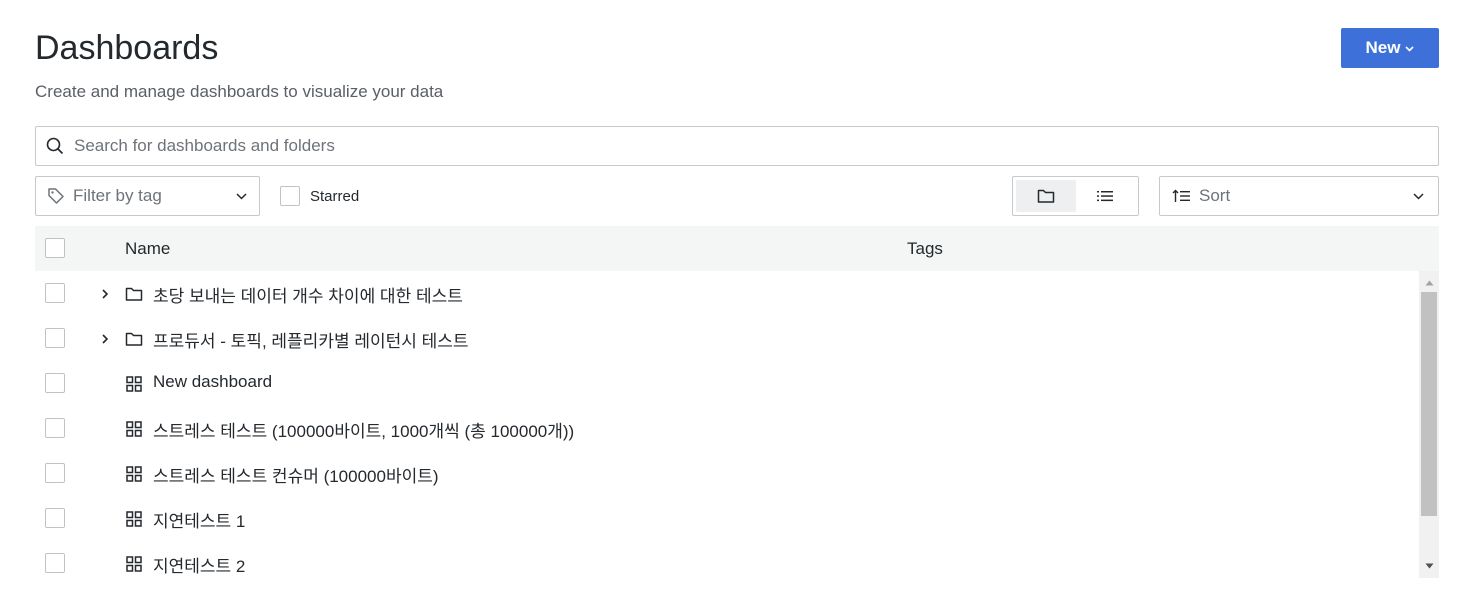  Describe the element at coordinates (1429, 404) in the screenshot. I see `scrollbar-thumb` at that location.